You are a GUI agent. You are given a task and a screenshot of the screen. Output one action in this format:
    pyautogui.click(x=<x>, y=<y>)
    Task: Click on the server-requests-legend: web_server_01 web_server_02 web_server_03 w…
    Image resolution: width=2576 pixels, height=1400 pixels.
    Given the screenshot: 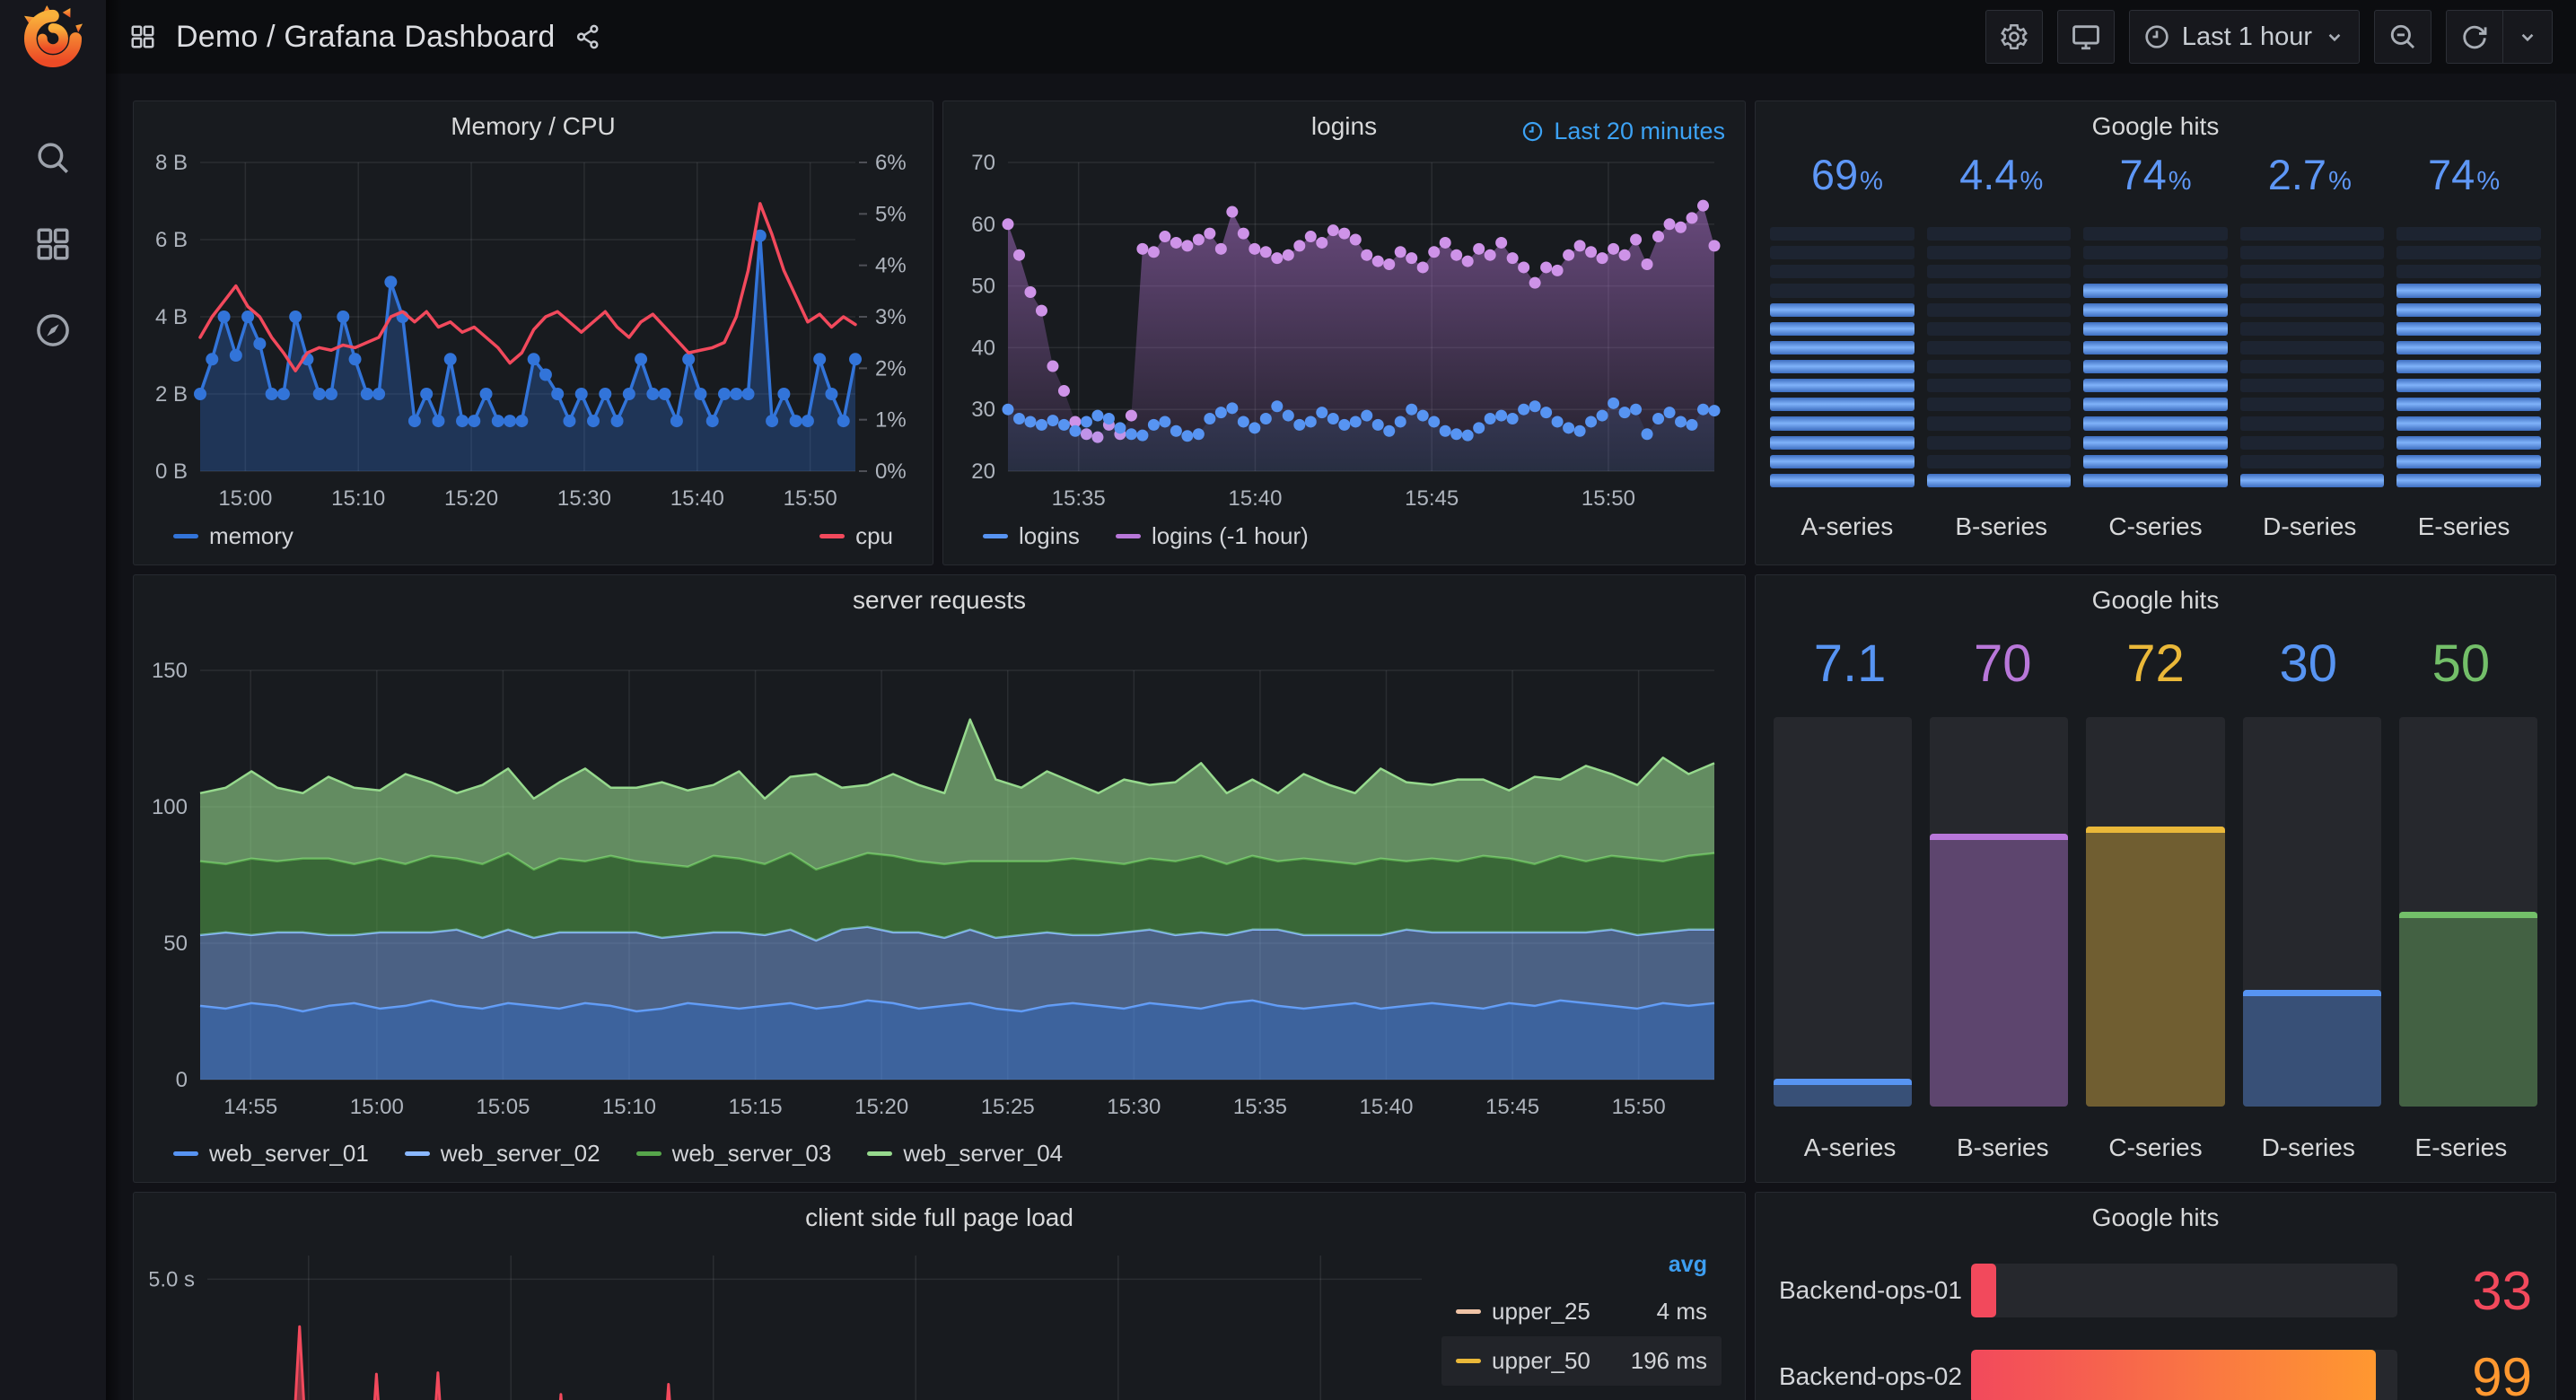 What is the action you would take?
    pyautogui.click(x=939, y=1154)
    